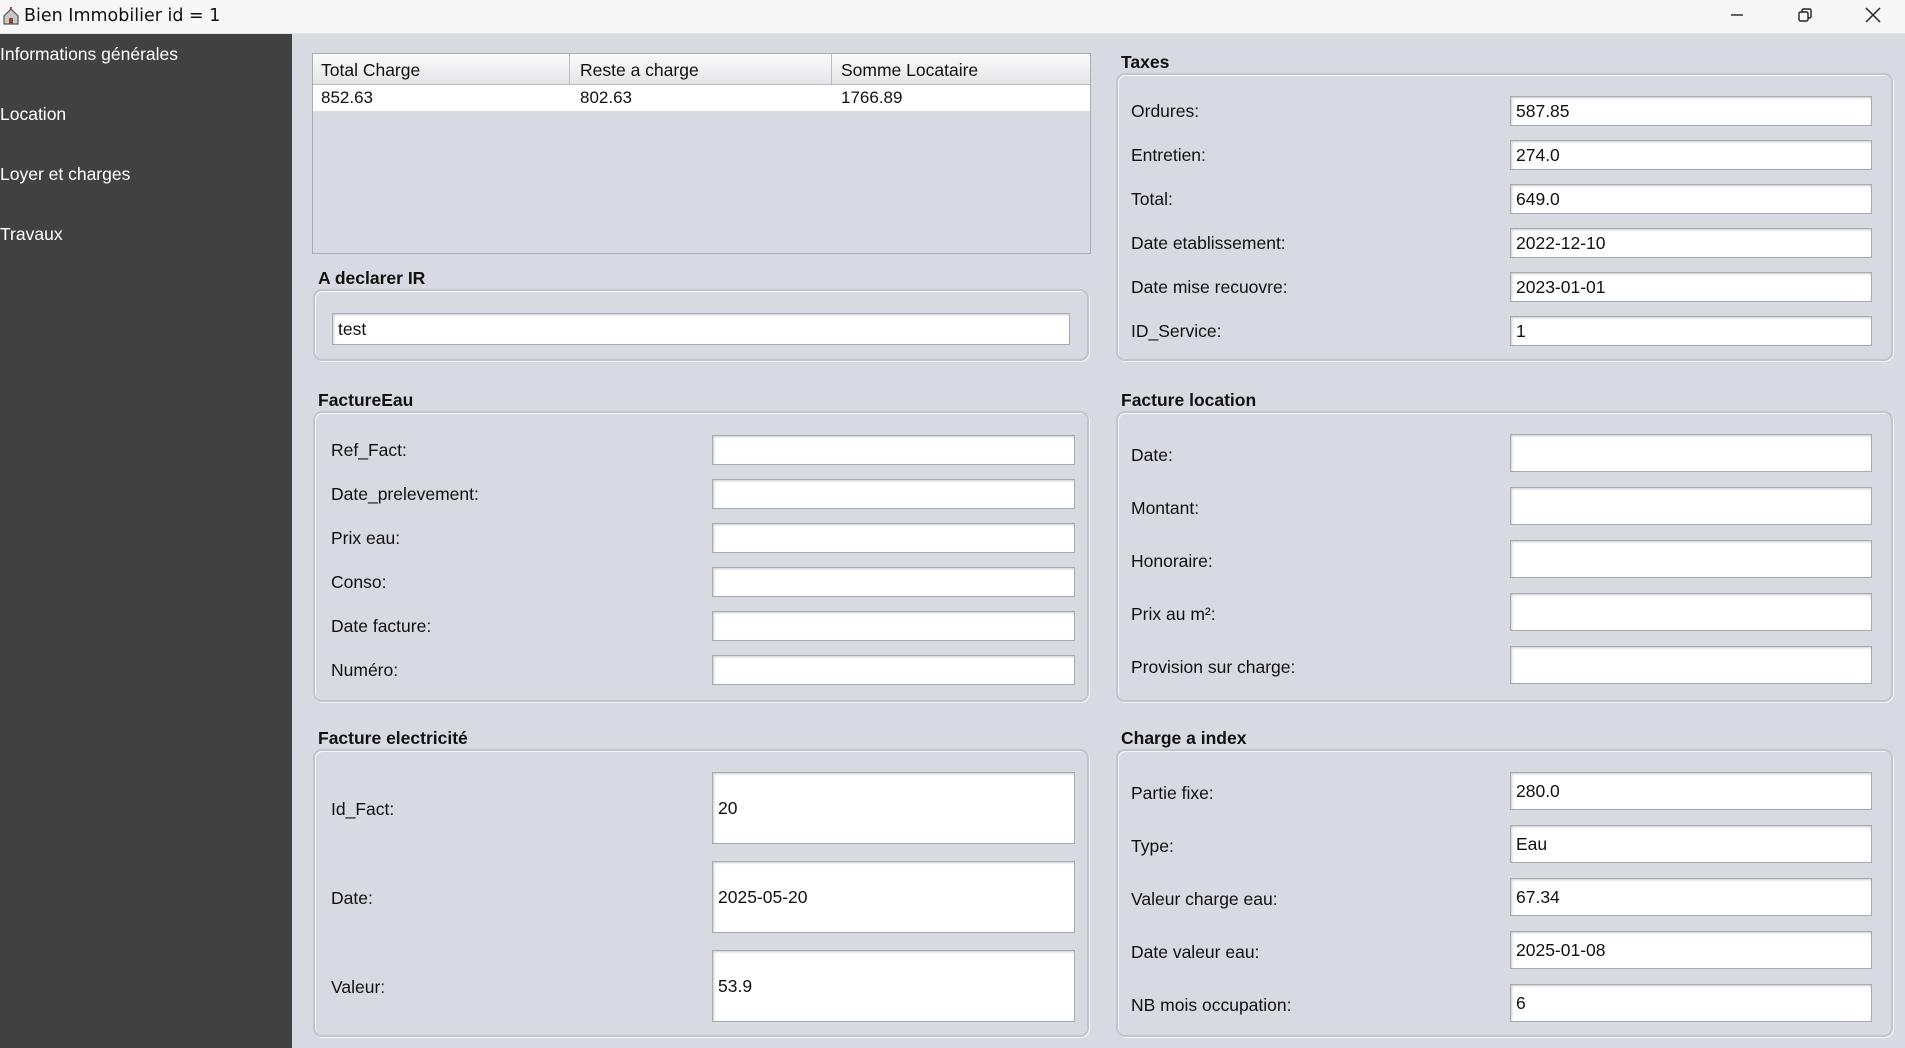  I want to click on close-button, so click(1872, 17).